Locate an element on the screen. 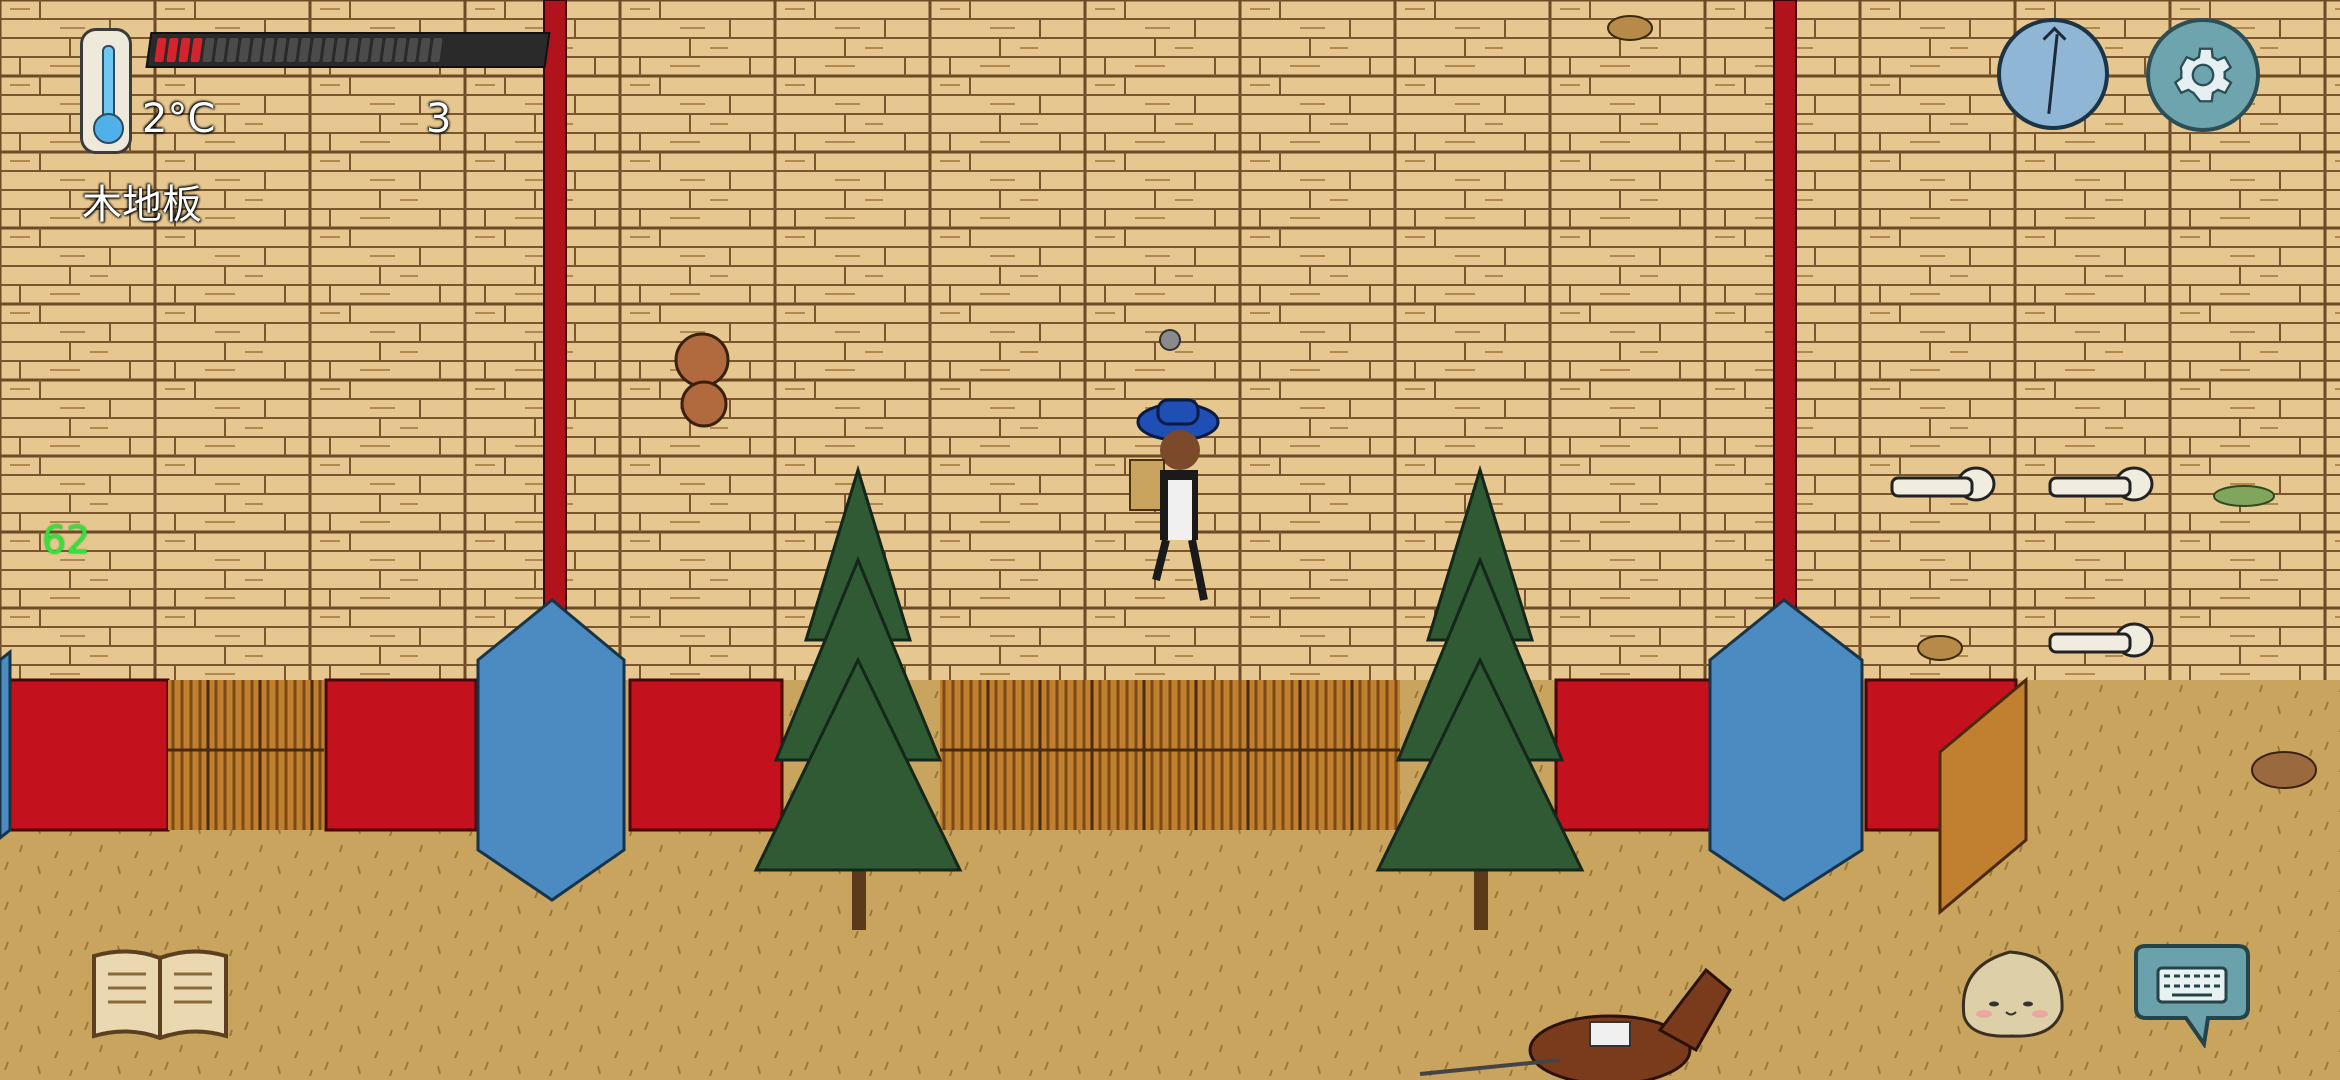 The width and height of the screenshot is (2340, 1080). stone-item is located at coordinates (1170, 340).